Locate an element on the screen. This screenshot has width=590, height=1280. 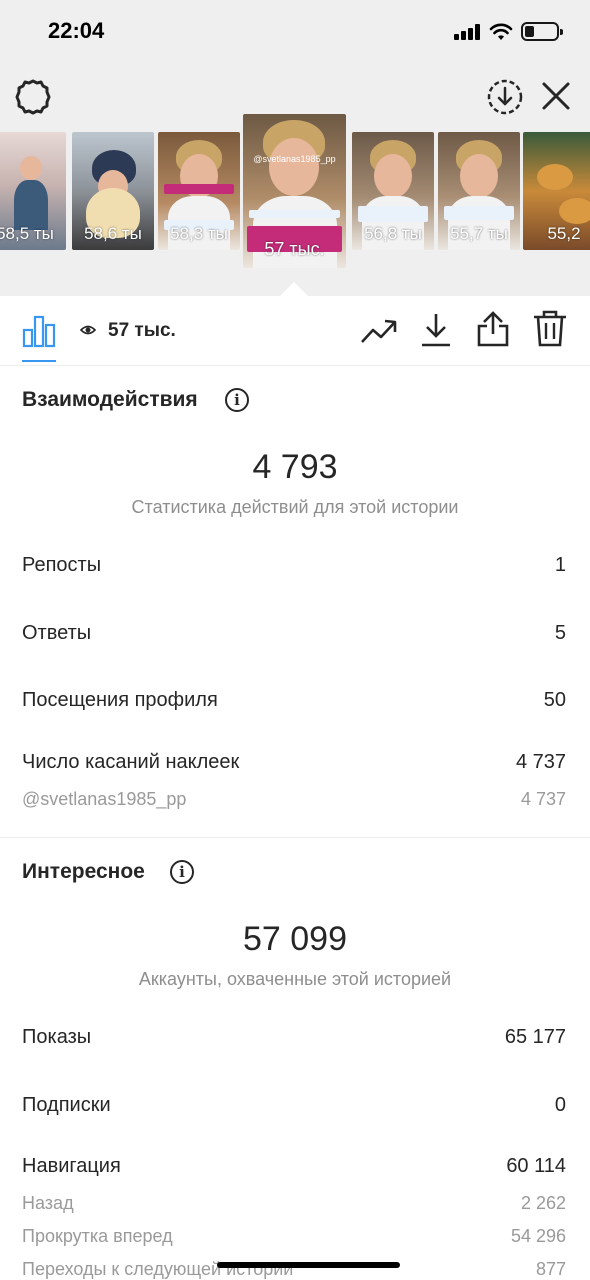
status-time: 22:04 is located at coordinates (76, 30).